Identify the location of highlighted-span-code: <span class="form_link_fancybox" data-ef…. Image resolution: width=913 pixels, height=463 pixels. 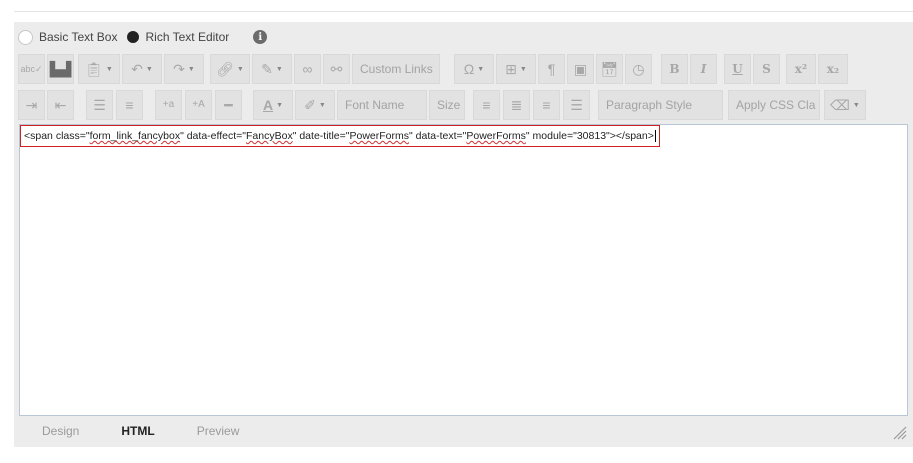
(340, 136).